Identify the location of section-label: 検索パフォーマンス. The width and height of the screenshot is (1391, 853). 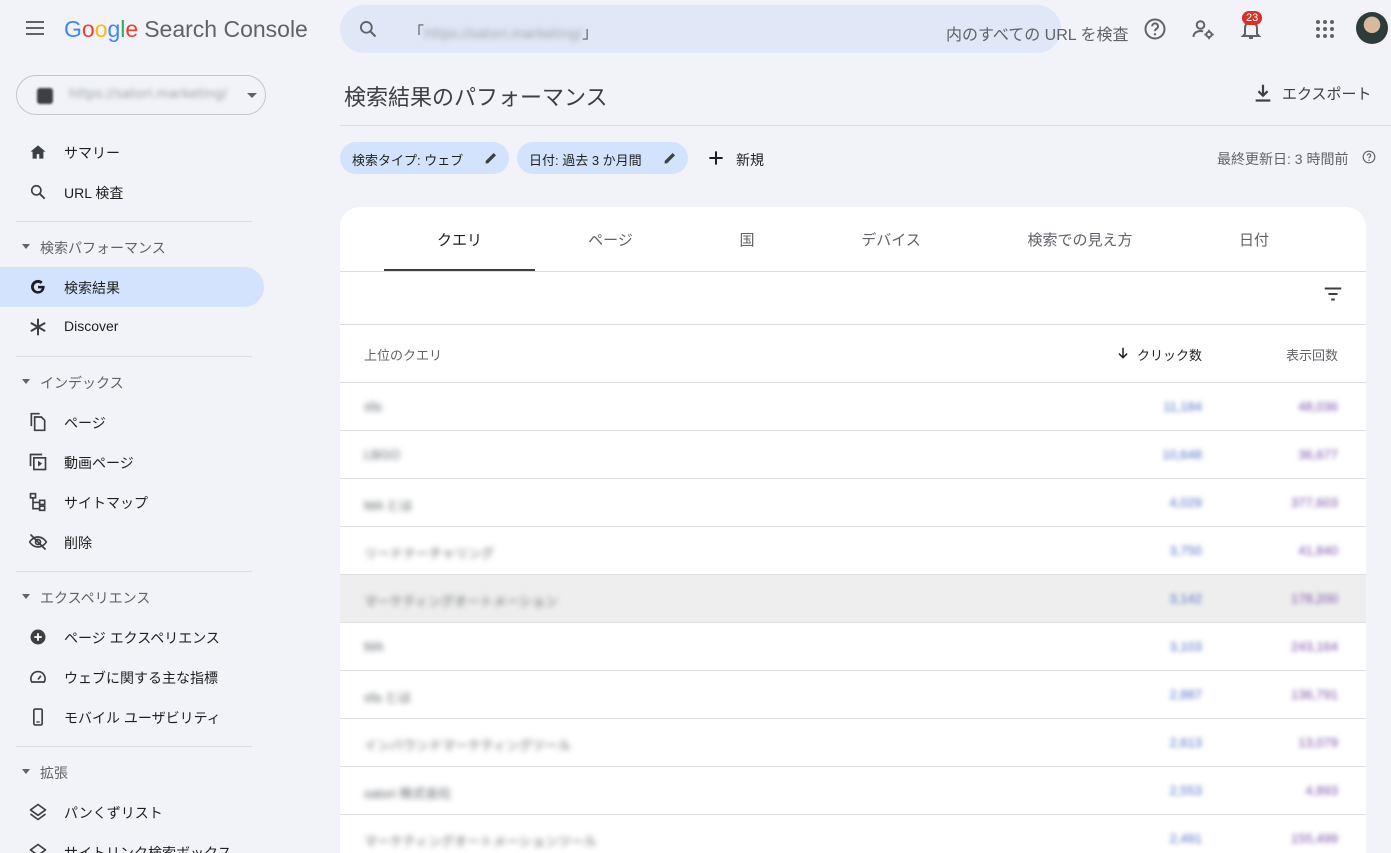
(103, 248).